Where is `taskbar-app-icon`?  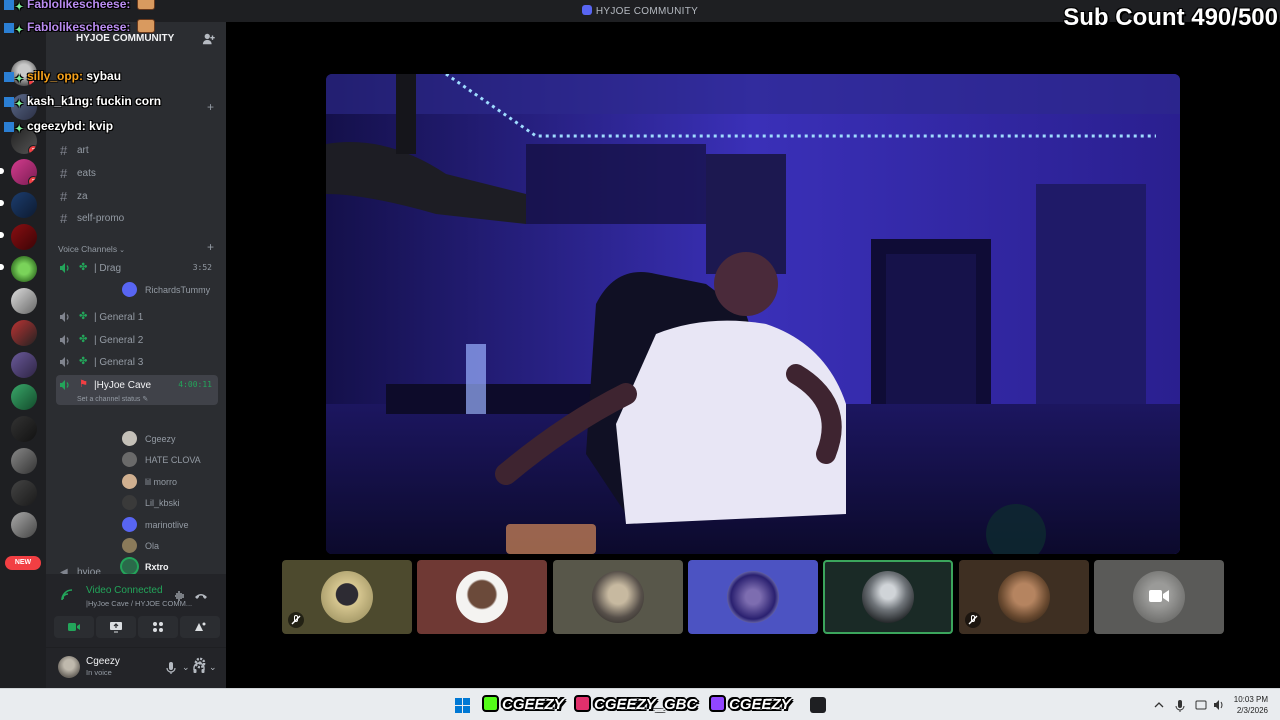 taskbar-app-icon is located at coordinates (818, 705).